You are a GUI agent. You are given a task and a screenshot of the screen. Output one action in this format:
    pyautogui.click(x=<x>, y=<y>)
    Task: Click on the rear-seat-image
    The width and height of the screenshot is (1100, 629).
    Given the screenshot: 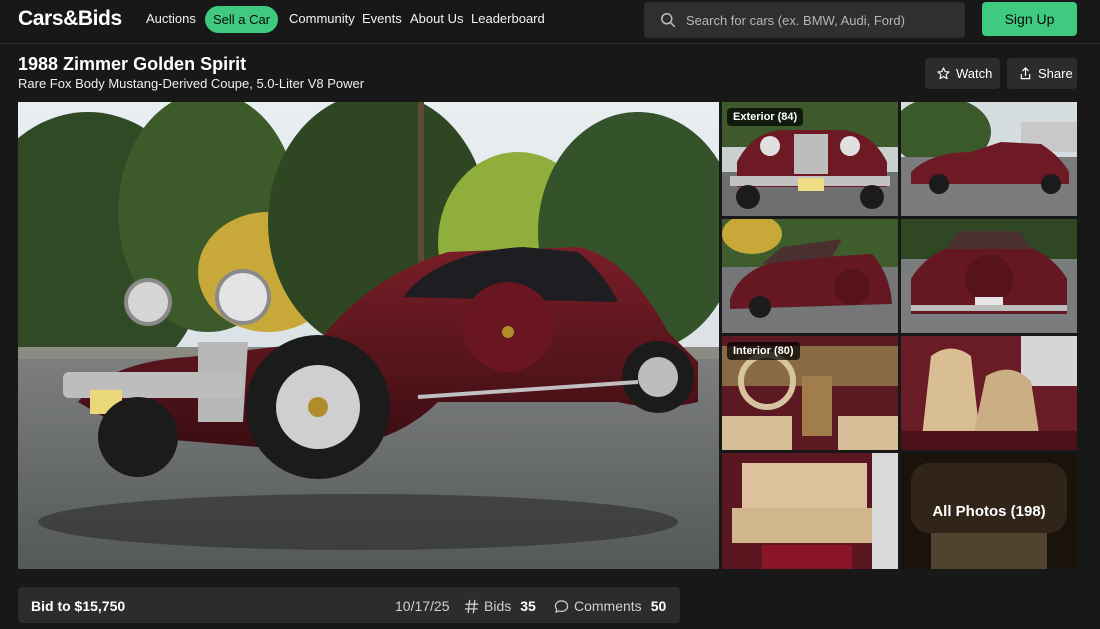 What is the action you would take?
    pyautogui.click(x=810, y=511)
    